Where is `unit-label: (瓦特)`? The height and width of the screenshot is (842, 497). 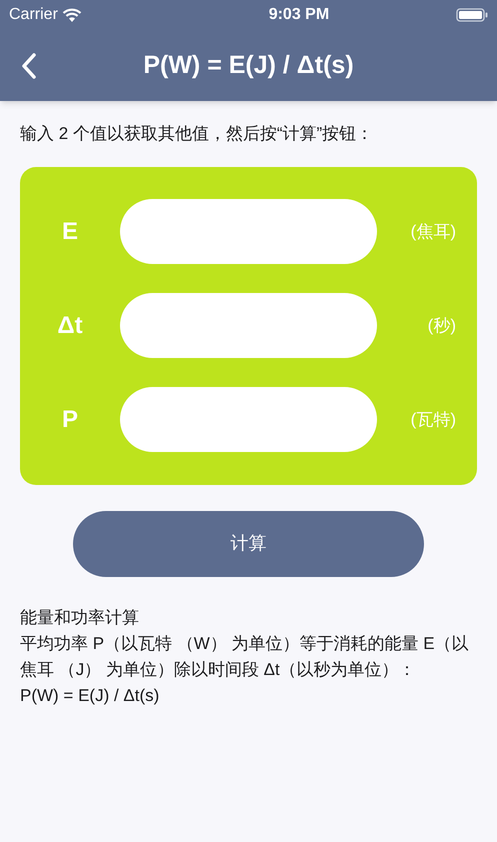
unit-label: (瓦特) is located at coordinates (433, 419).